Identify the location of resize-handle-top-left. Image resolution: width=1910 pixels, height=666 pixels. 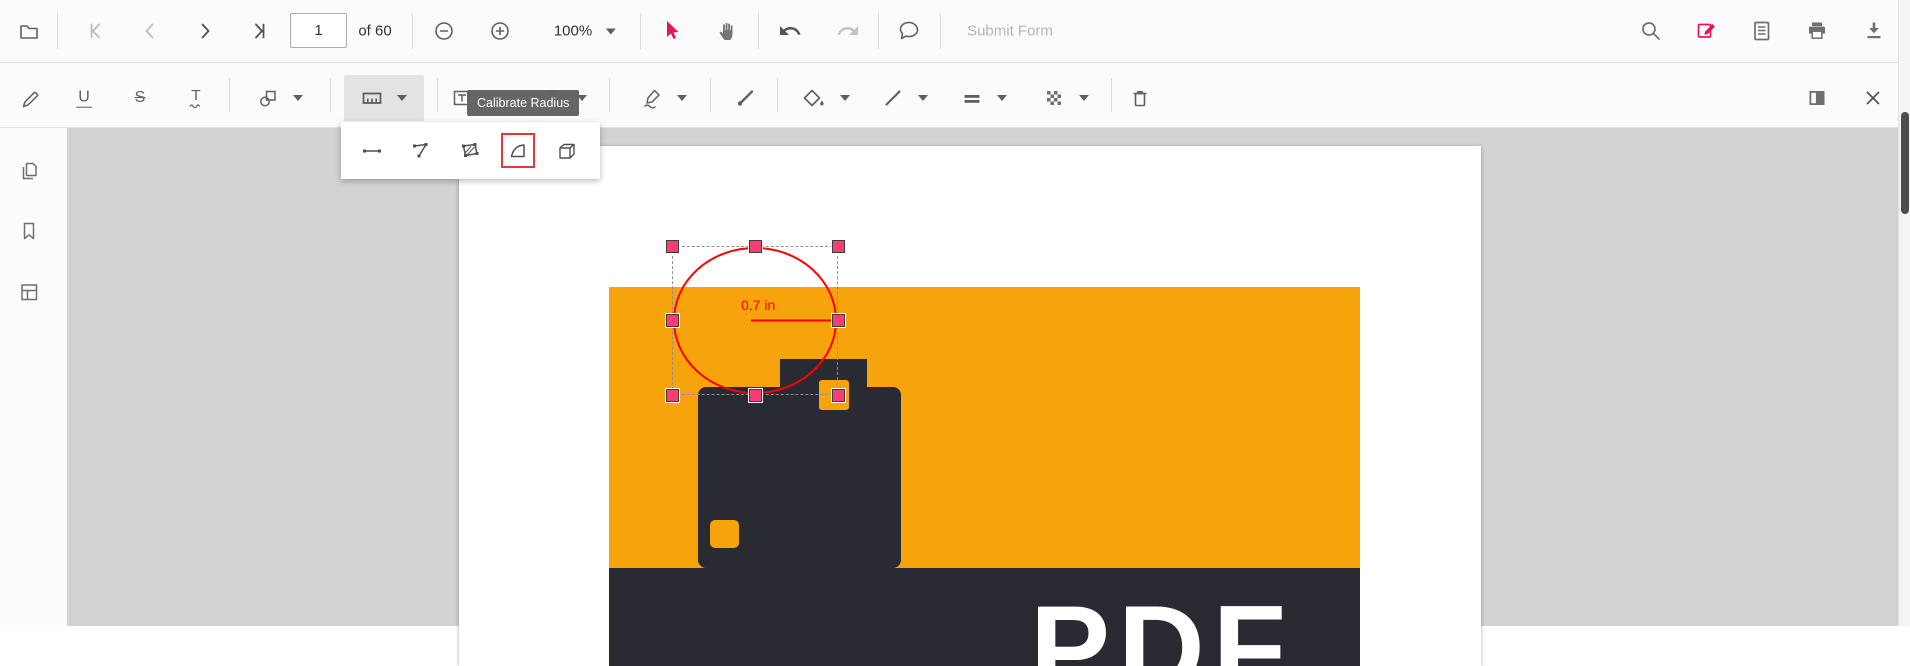
(672, 246).